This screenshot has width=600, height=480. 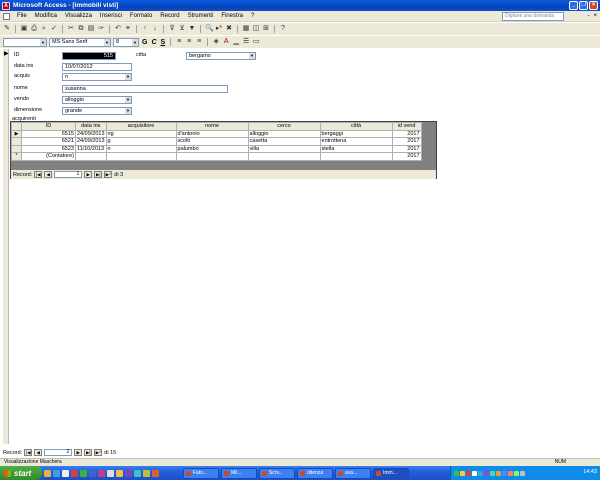 I want to click on row-selector: ▶, so click(x=16, y=133).